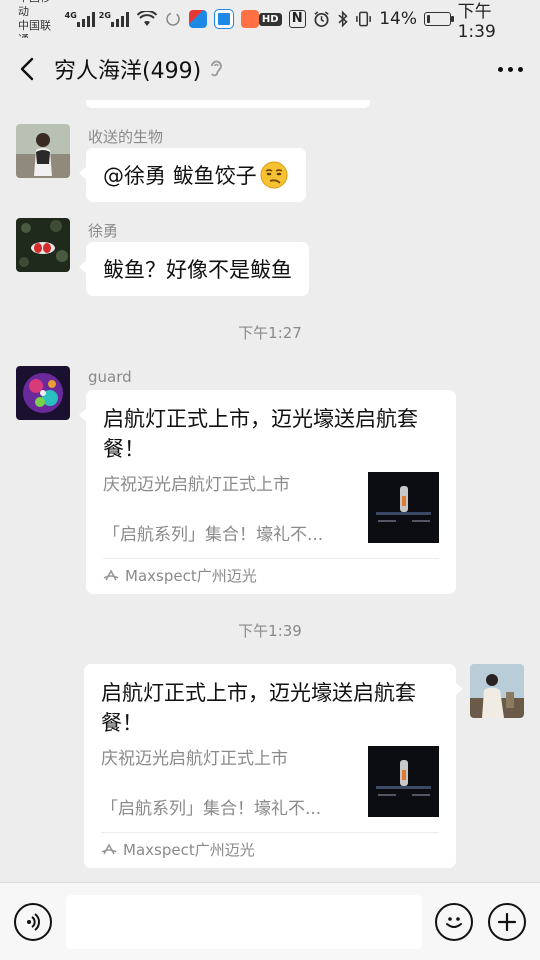  I want to click on message-bubble-partial, so click(228, 104).